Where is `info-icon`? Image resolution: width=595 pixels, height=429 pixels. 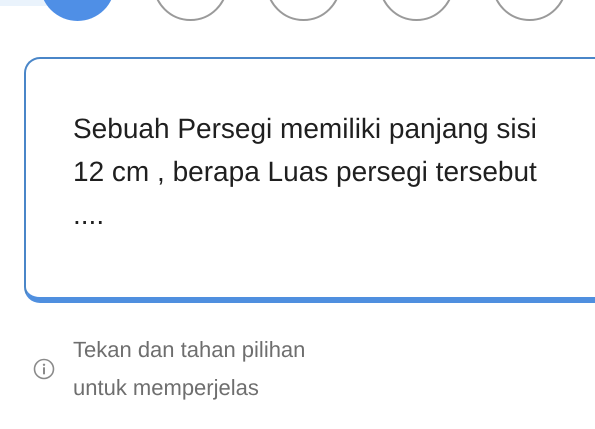
info-icon is located at coordinates (44, 369).